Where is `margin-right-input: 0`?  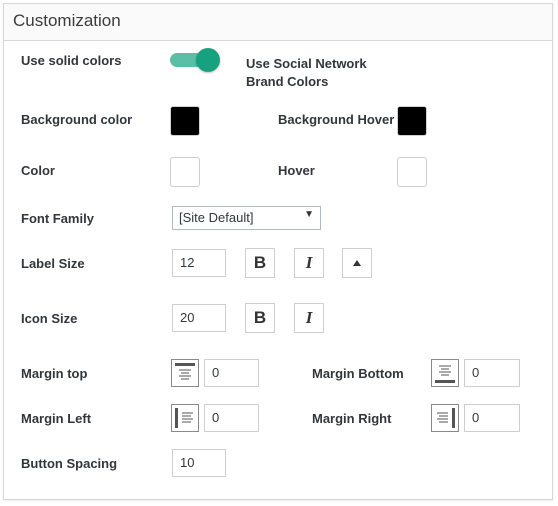
margin-right-input: 0 is located at coordinates (492, 418).